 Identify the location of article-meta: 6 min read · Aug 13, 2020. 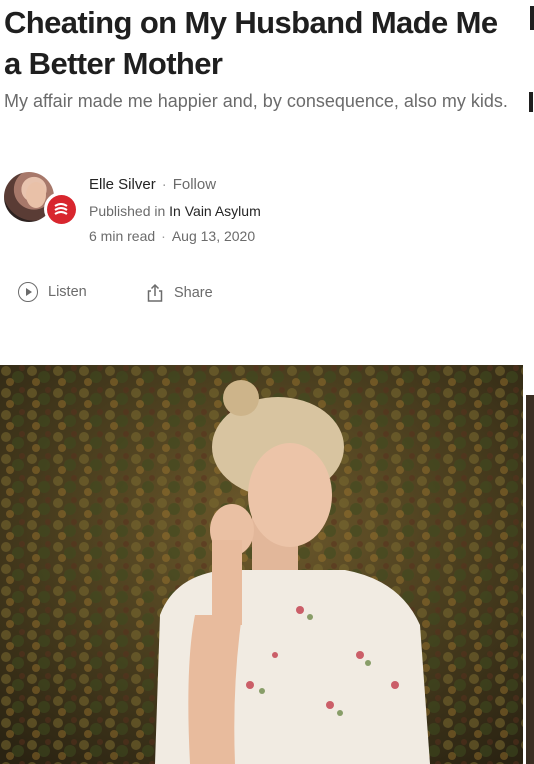
(172, 236).